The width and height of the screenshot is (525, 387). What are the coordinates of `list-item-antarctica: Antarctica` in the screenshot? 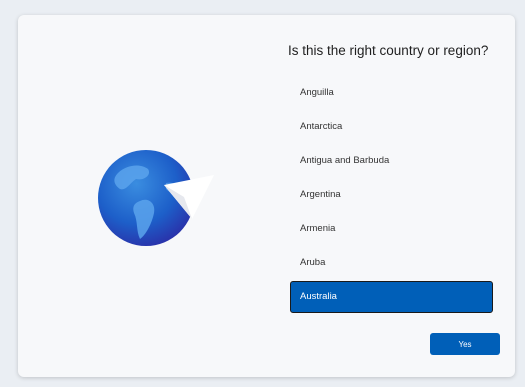 It's located at (391, 127).